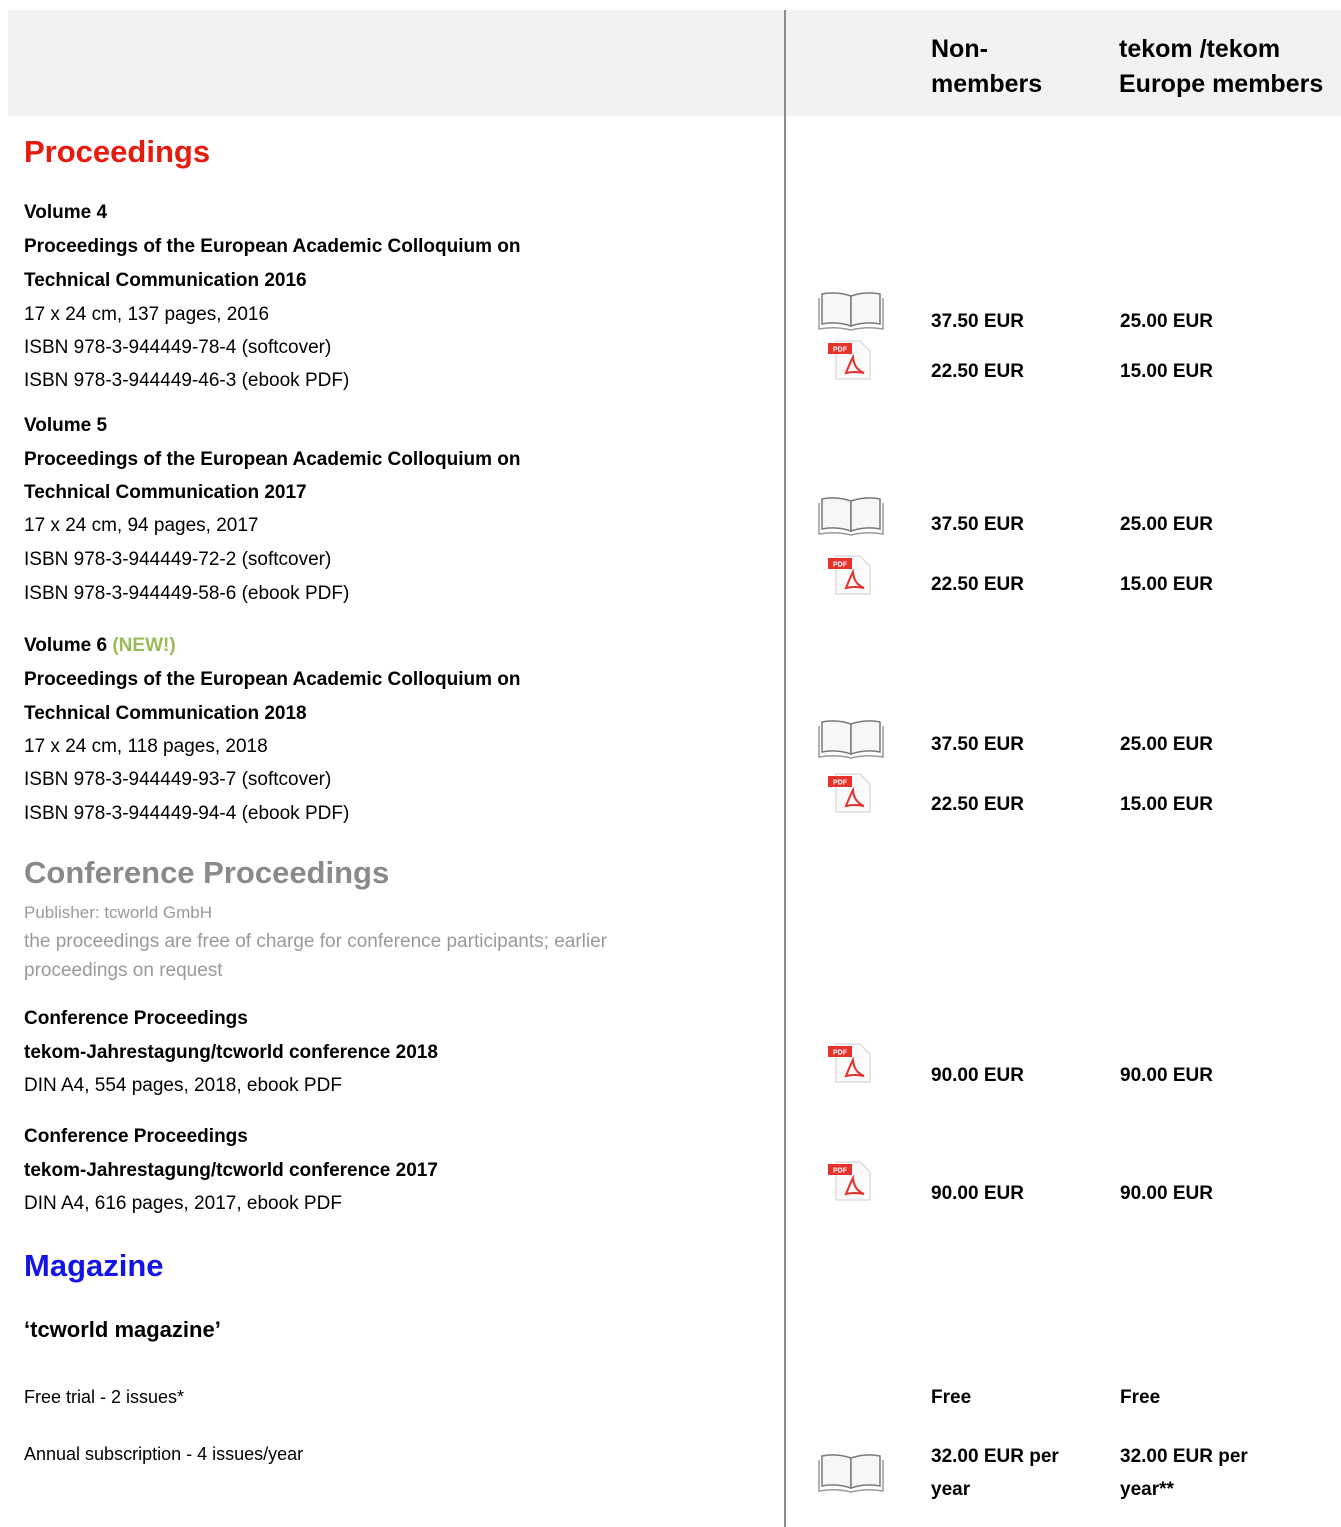 The image size is (1341, 1527). I want to click on price-conf2018-member: 90.00 EUR, so click(1166, 1075).